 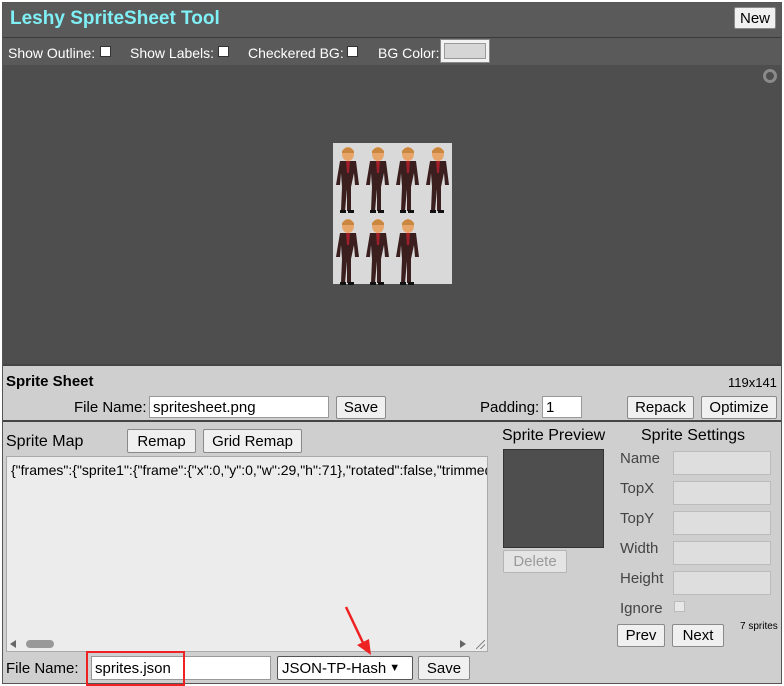 What do you see at coordinates (110, 407) in the screenshot?
I see `sheet-file-name-label: File Name:` at bounding box center [110, 407].